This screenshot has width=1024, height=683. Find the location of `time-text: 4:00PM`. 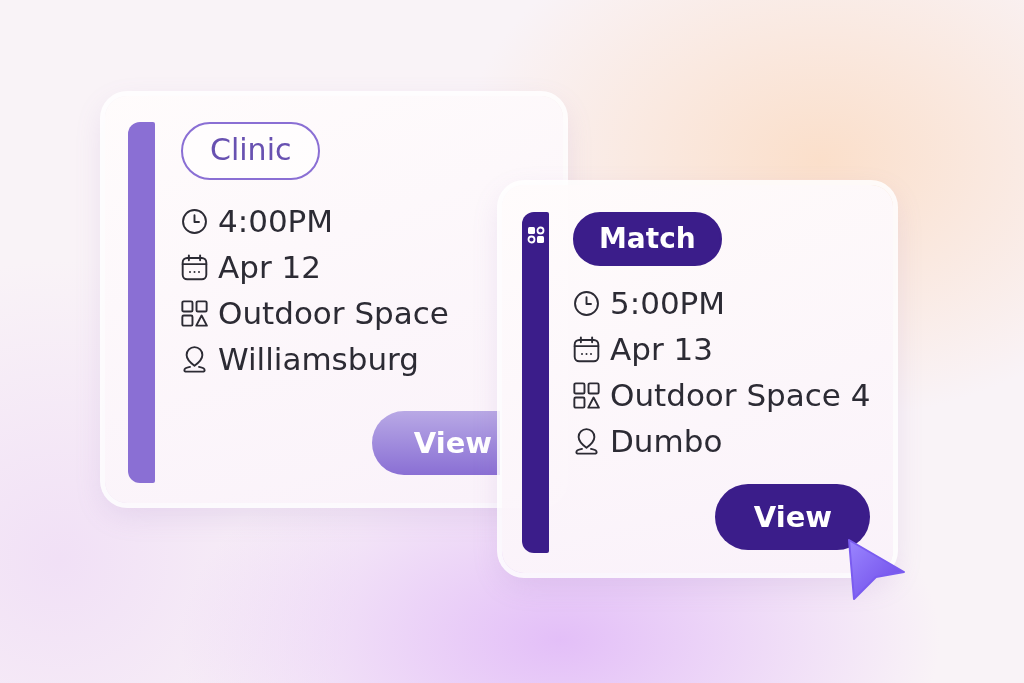

time-text: 4:00PM is located at coordinates (276, 221).